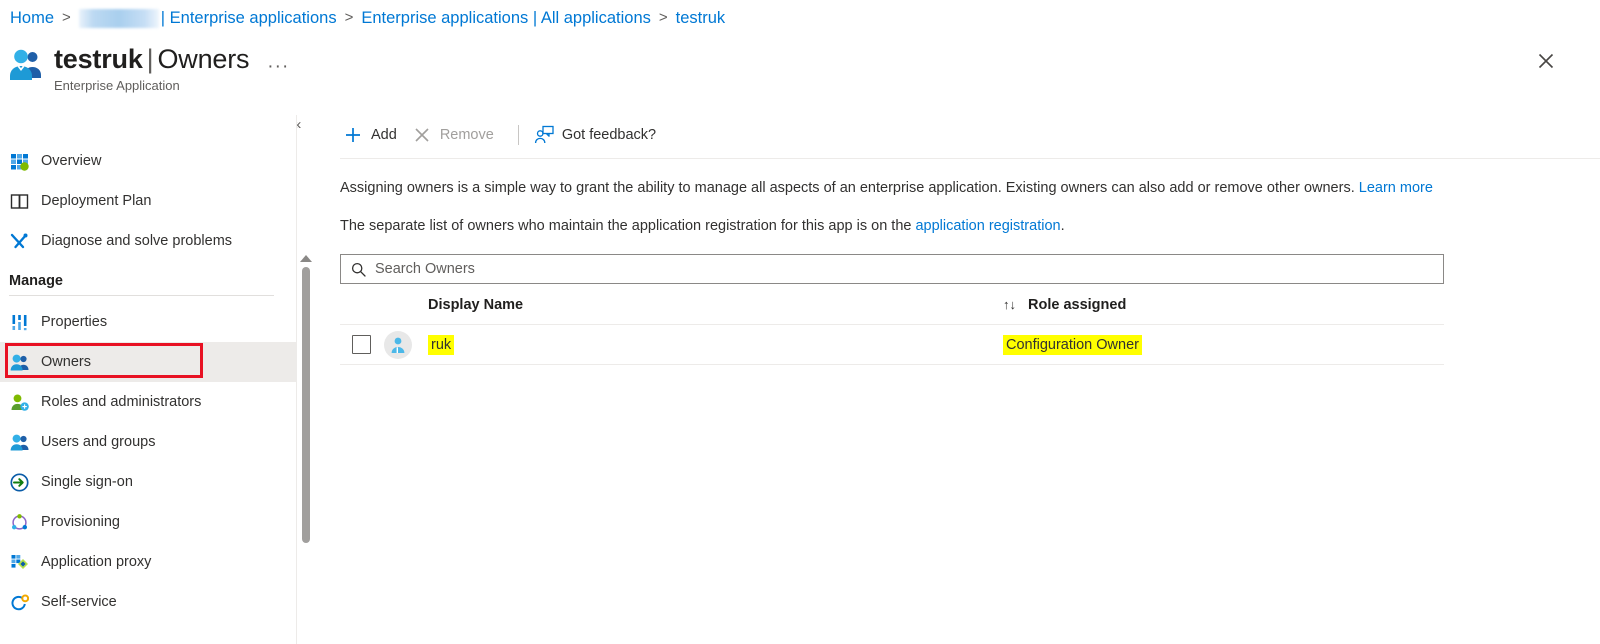 The height and width of the screenshot is (644, 1600). I want to click on plus-icon, so click(353, 135).